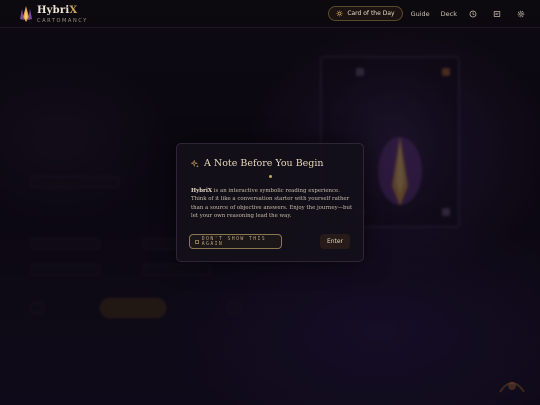 The width and height of the screenshot is (540, 405). I want to click on dont-show-label: DON'T SHOW THIS AGAIN, so click(234, 241).